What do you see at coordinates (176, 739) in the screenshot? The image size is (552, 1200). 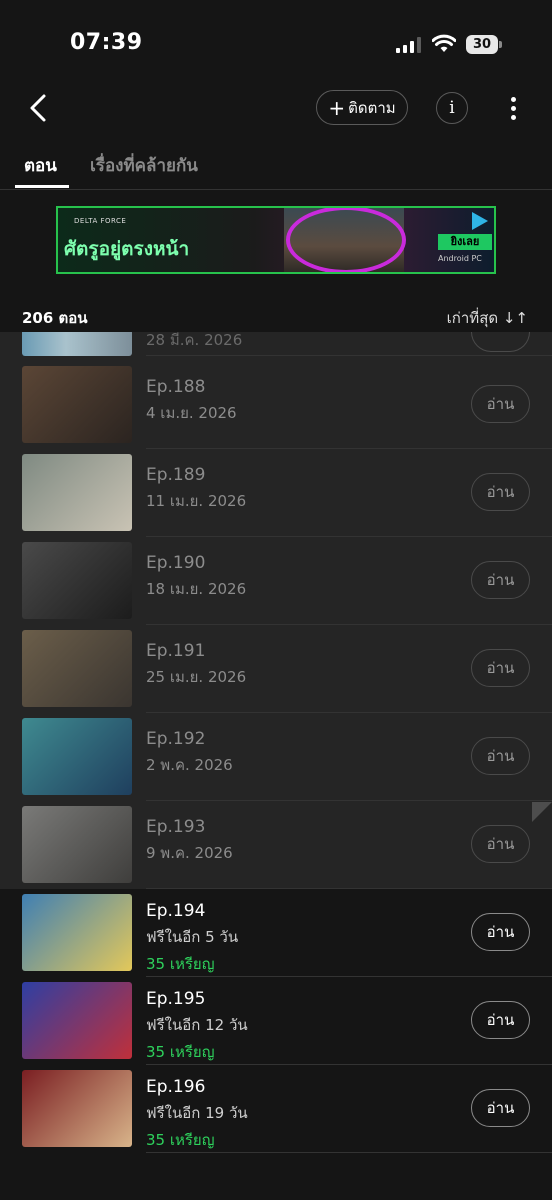 I see `episode-title: Ep.192` at bounding box center [176, 739].